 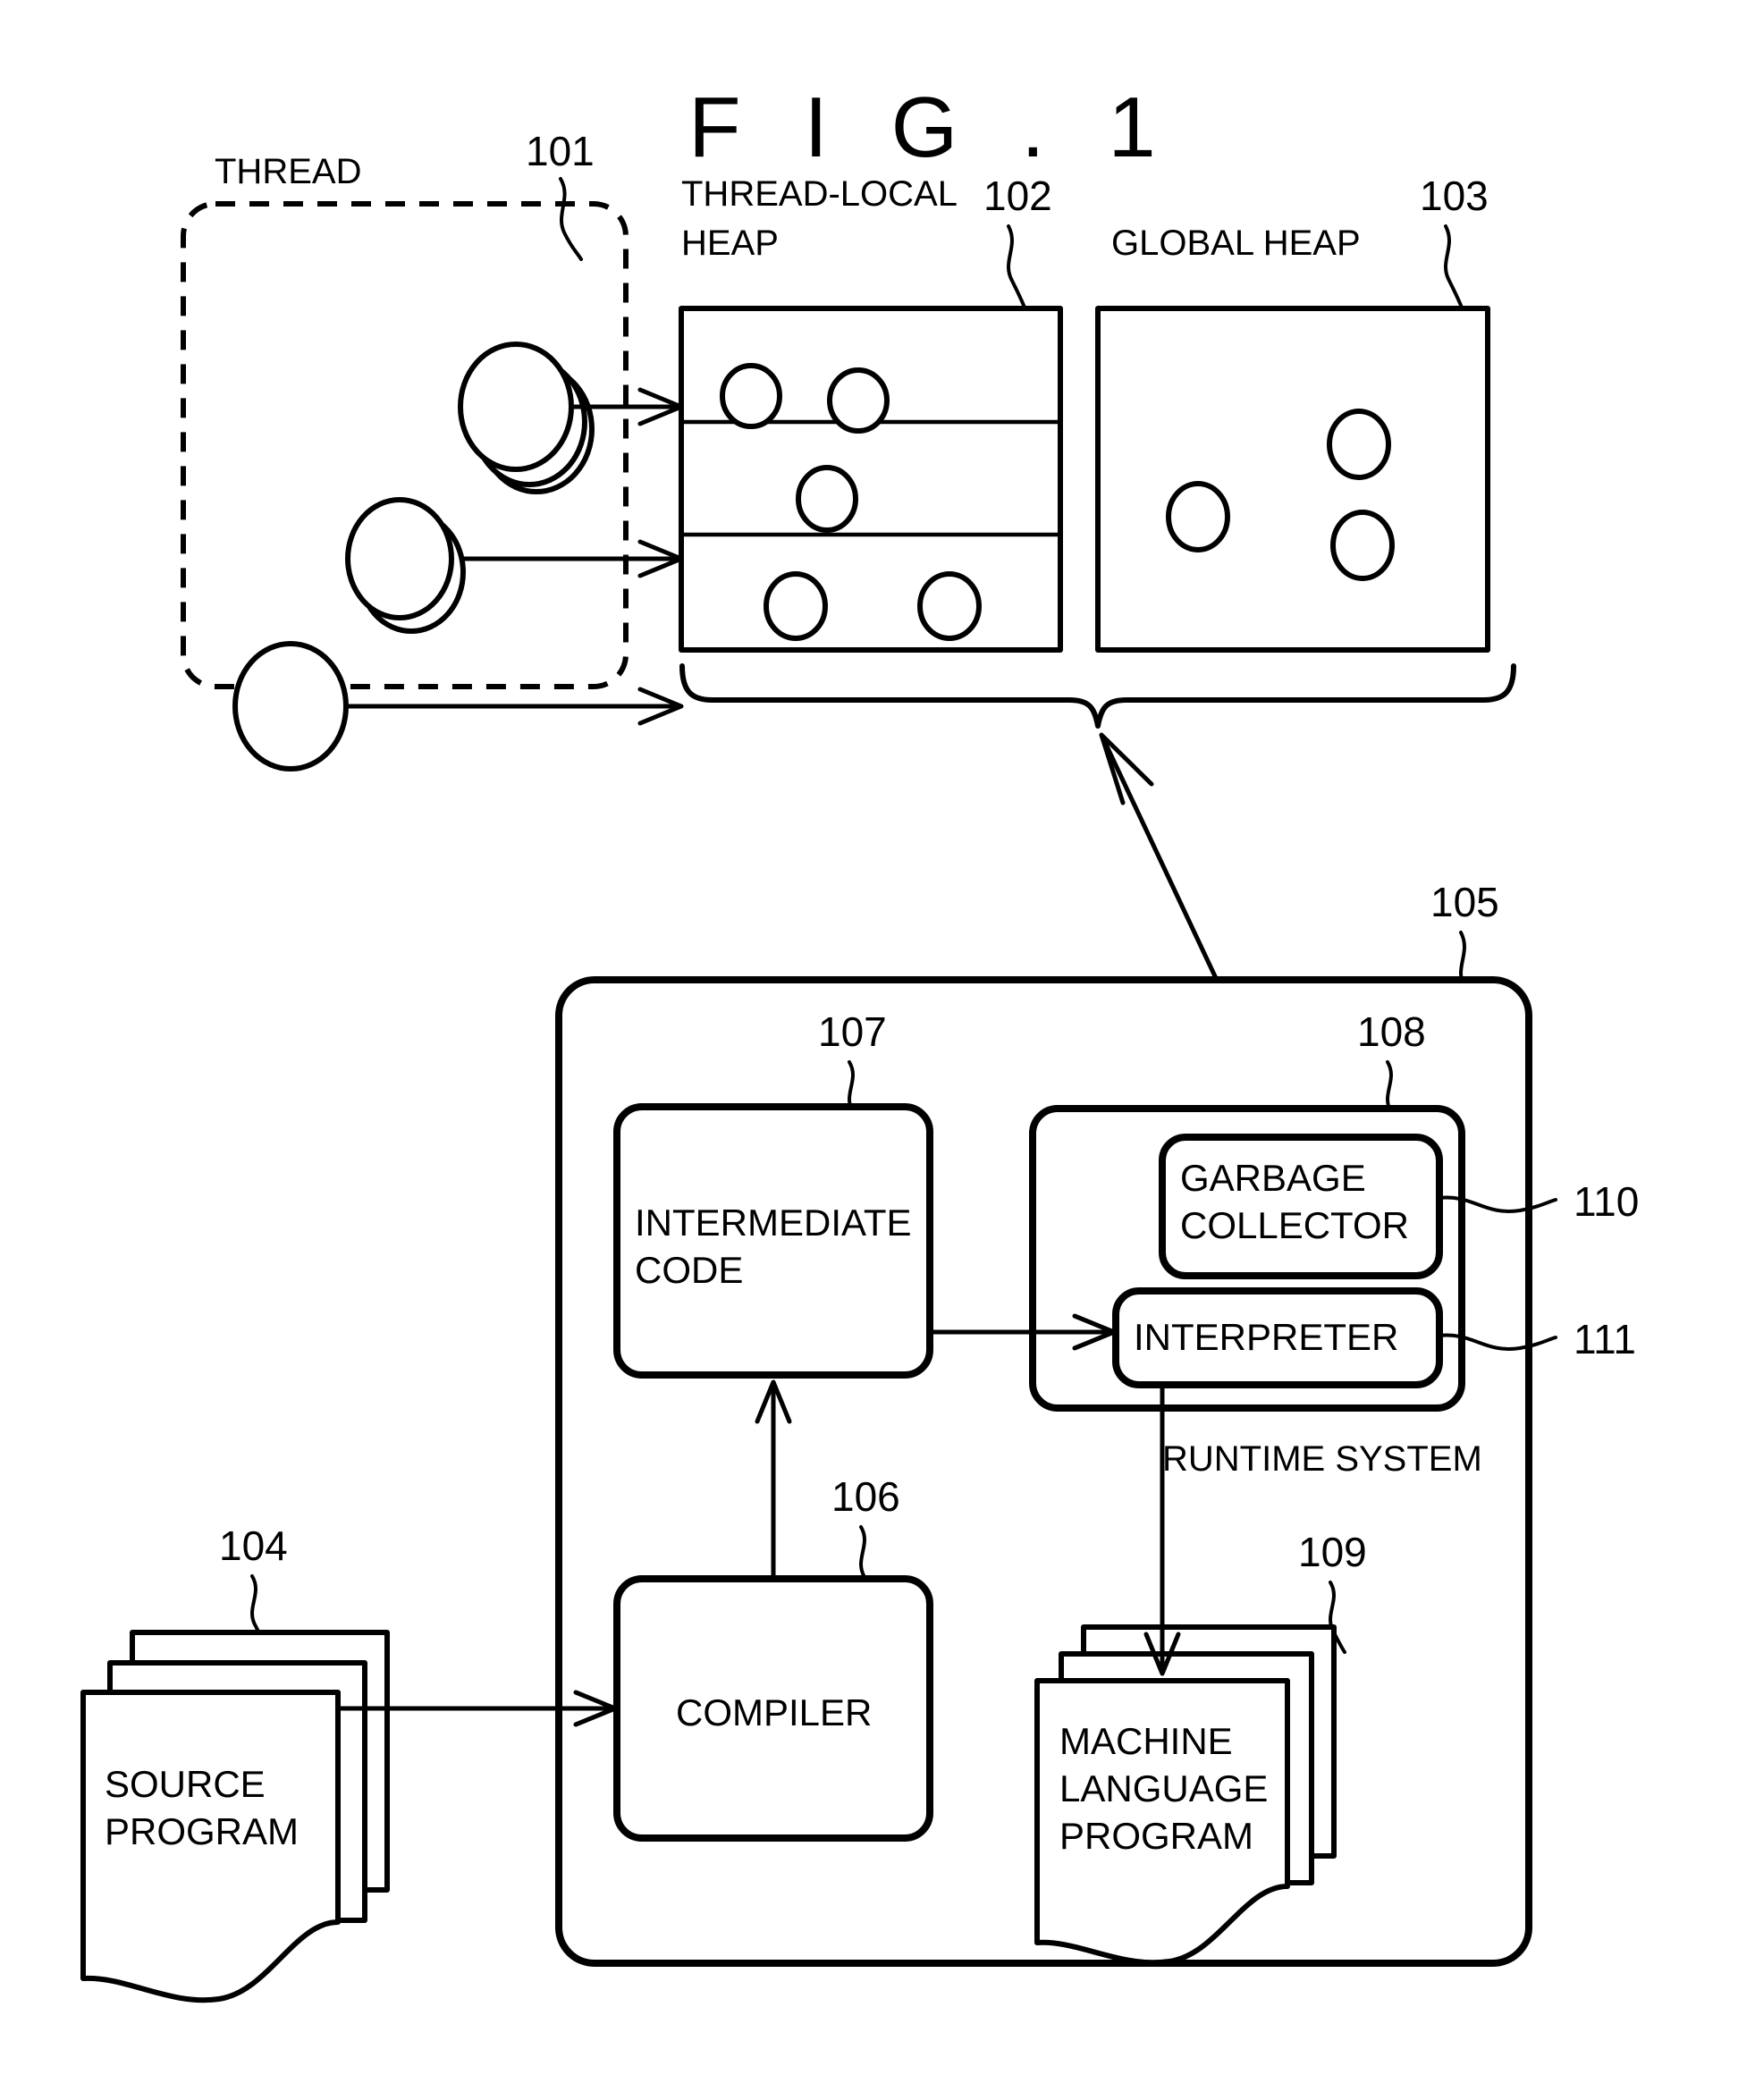 I want to click on thread-label: THREAD, so click(x=288, y=171).